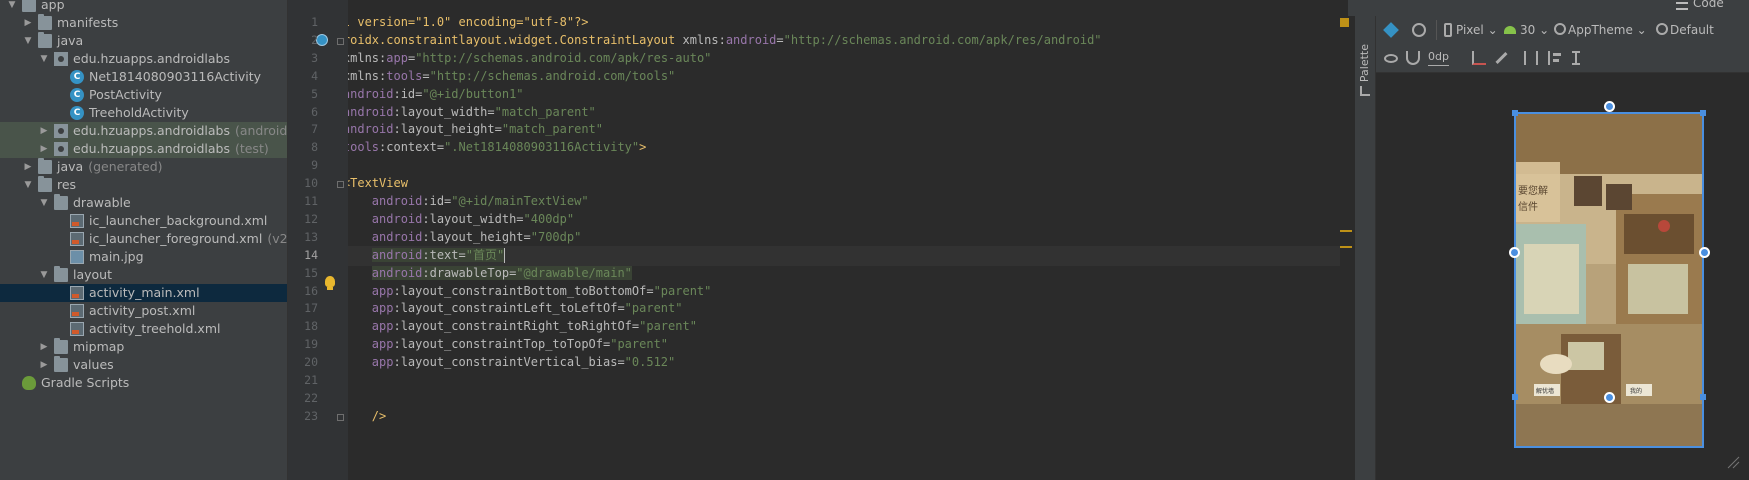  I want to click on line-number: 1, so click(303, 22).